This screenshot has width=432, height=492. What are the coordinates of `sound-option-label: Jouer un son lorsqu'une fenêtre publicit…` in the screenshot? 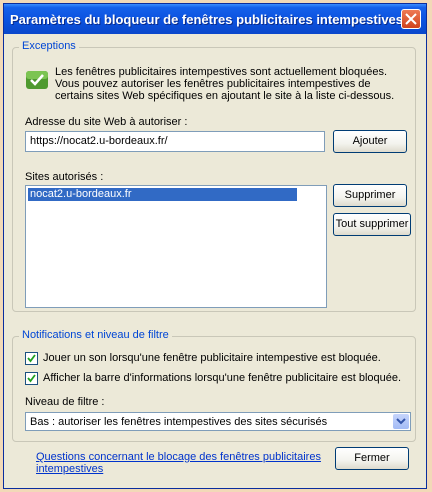 It's located at (212, 358).